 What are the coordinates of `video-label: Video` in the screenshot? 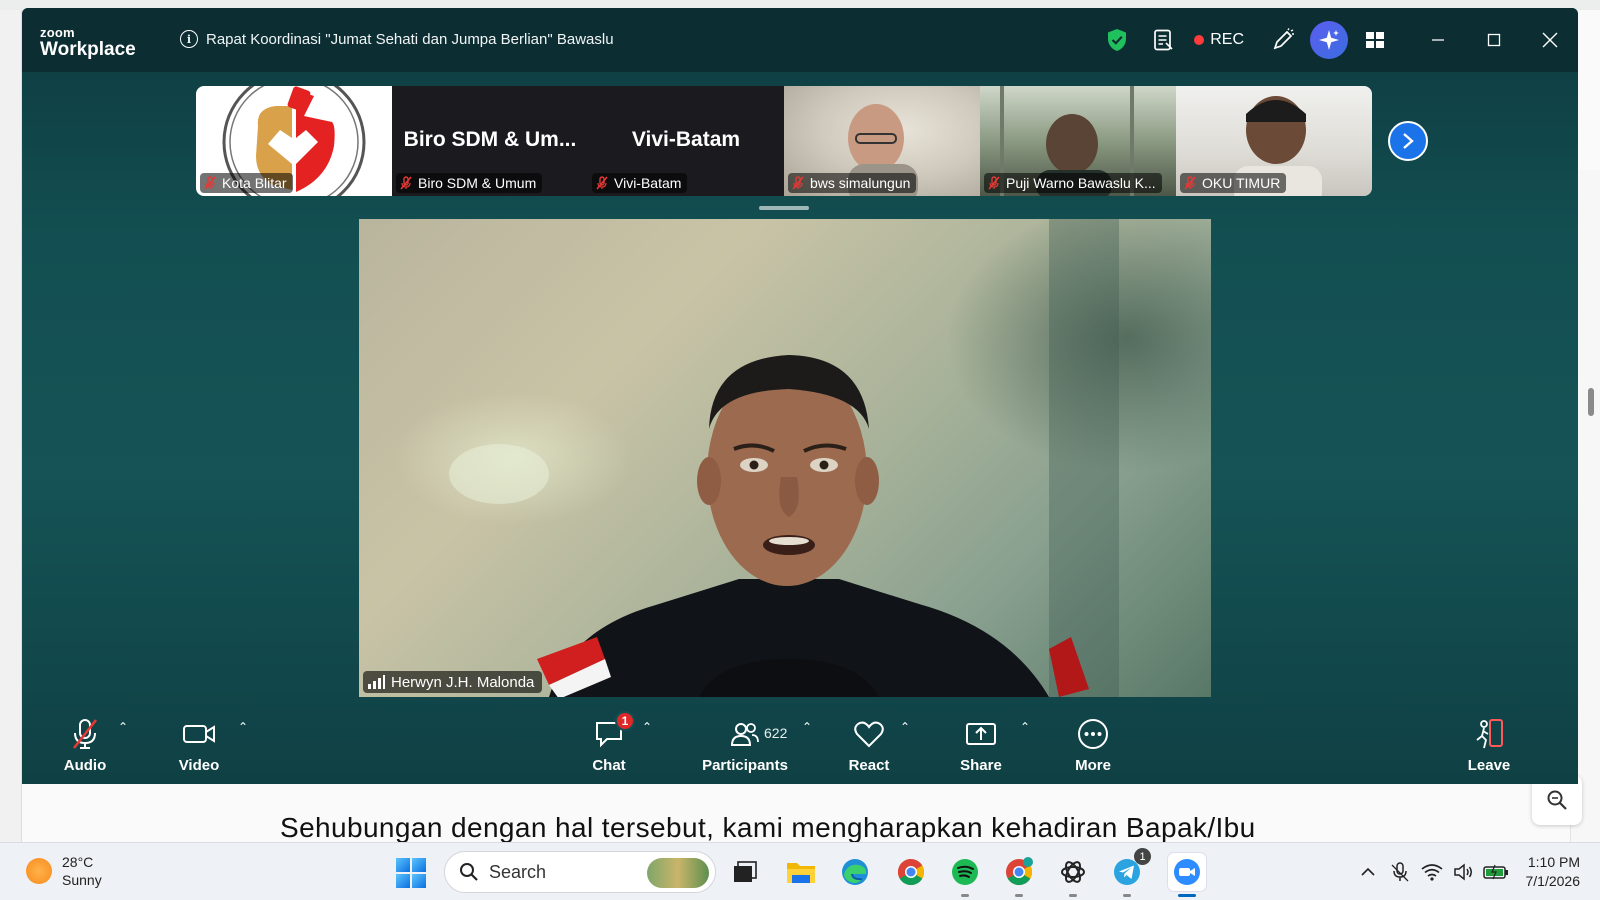 It's located at (199, 765).